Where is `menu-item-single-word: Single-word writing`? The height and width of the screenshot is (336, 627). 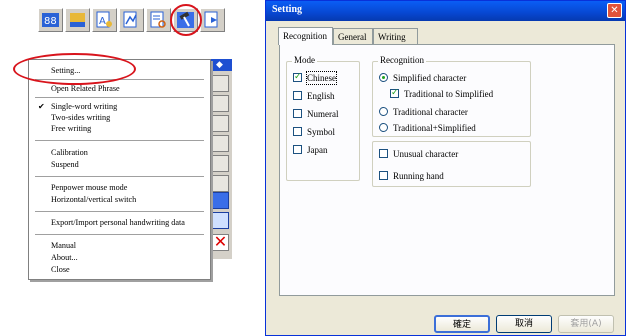
menu-item-single-word: Single-word writing is located at coordinates (84, 106).